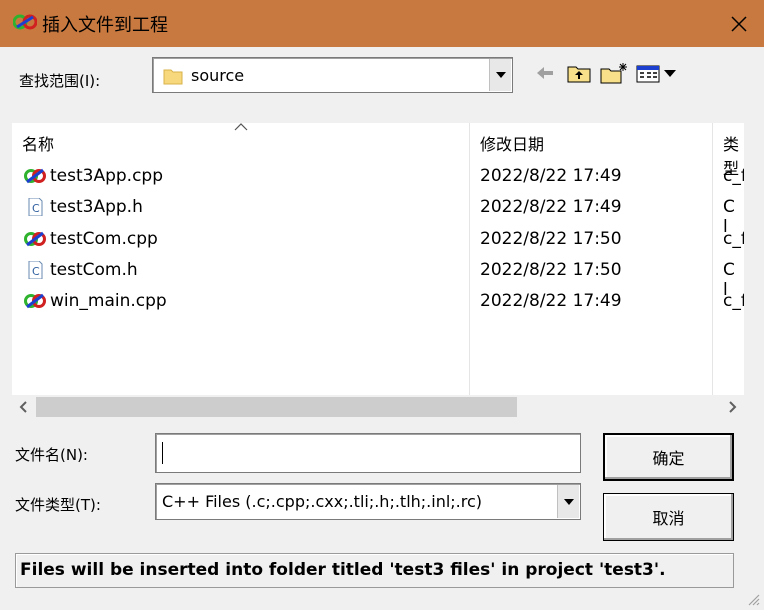 The height and width of the screenshot is (610, 764). I want to click on view-menu-button, so click(658, 73).